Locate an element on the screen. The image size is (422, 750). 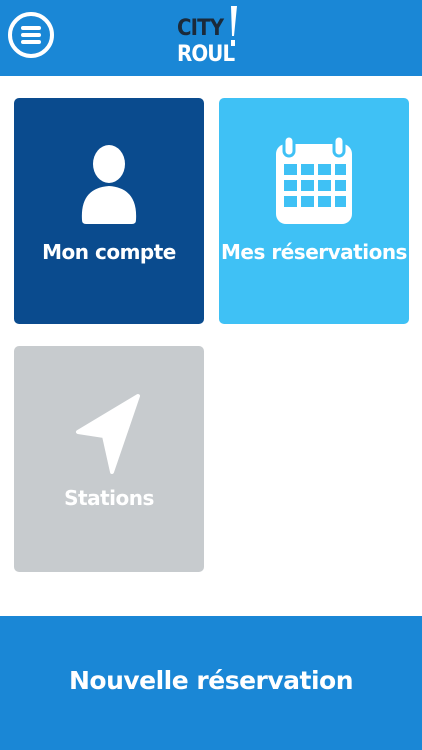
app-logo: CITY ROUL is located at coordinates (212, 38).